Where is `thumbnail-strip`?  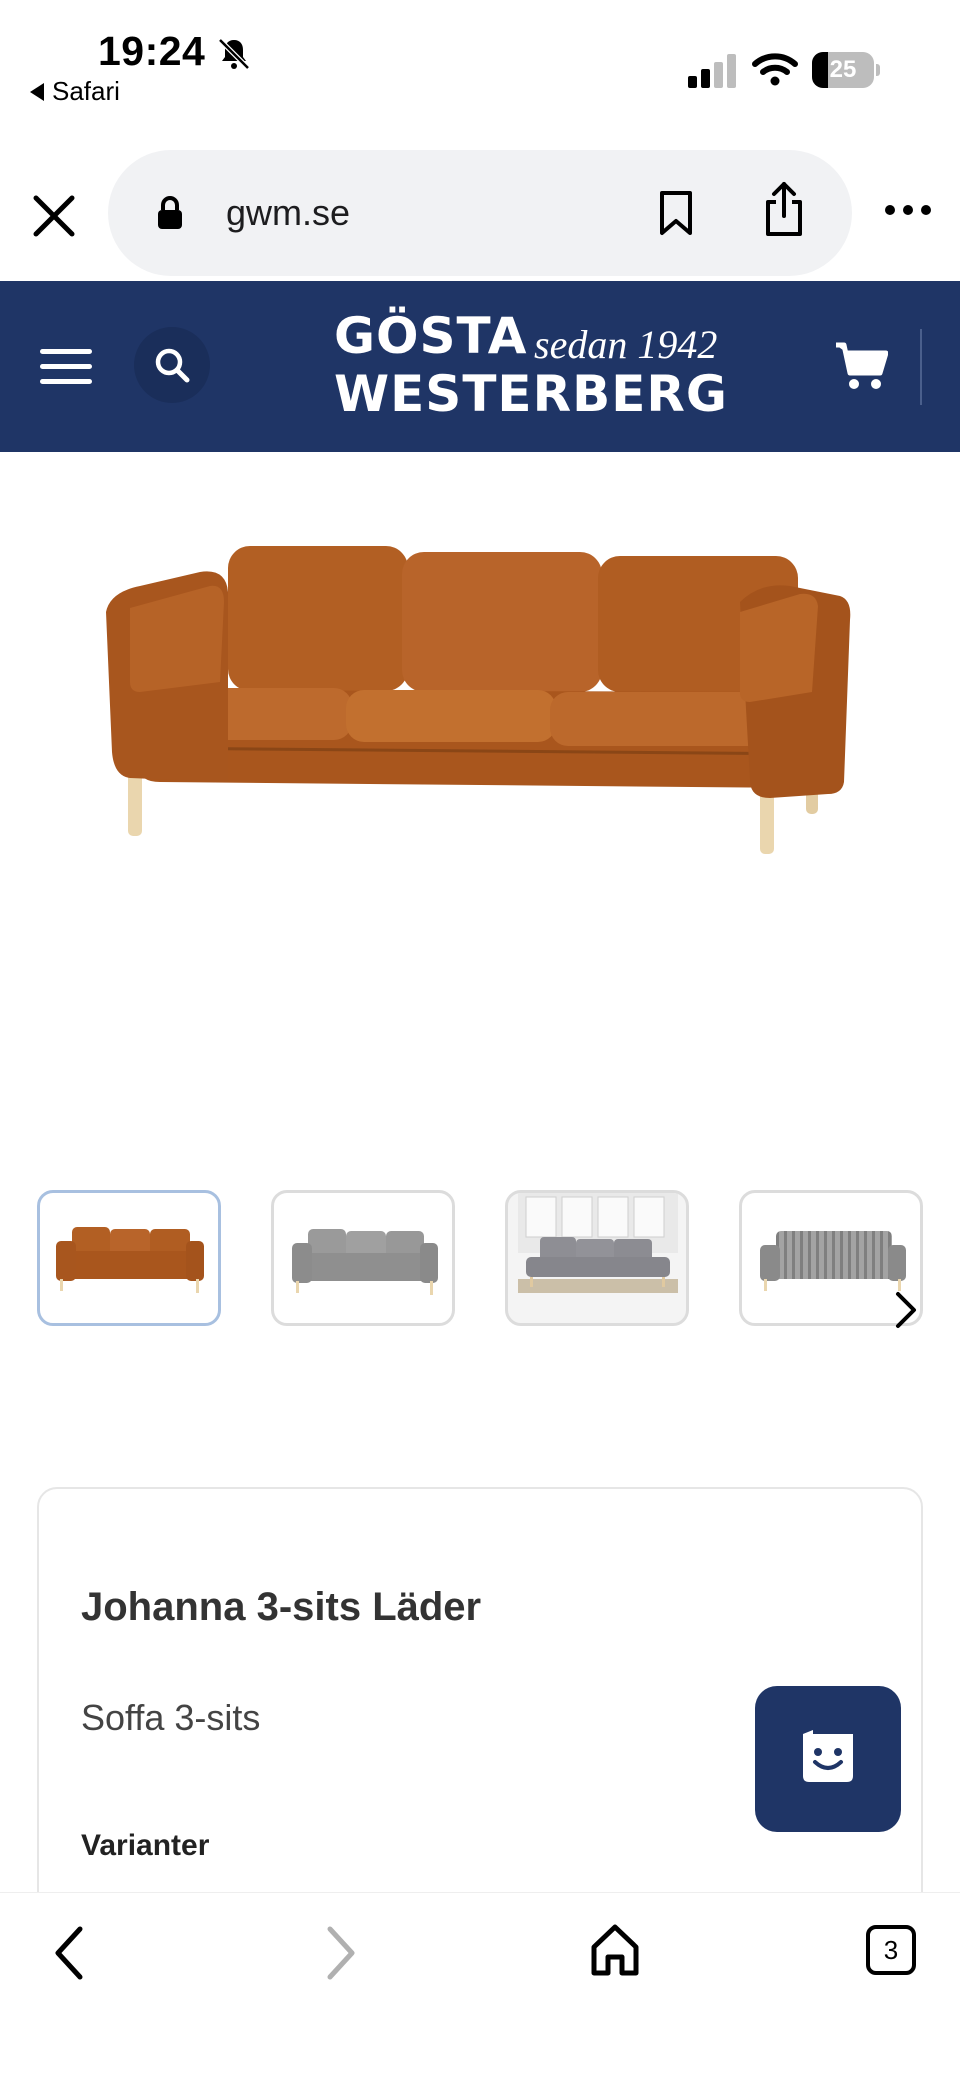
thumbnail-strip is located at coordinates (480, 1260).